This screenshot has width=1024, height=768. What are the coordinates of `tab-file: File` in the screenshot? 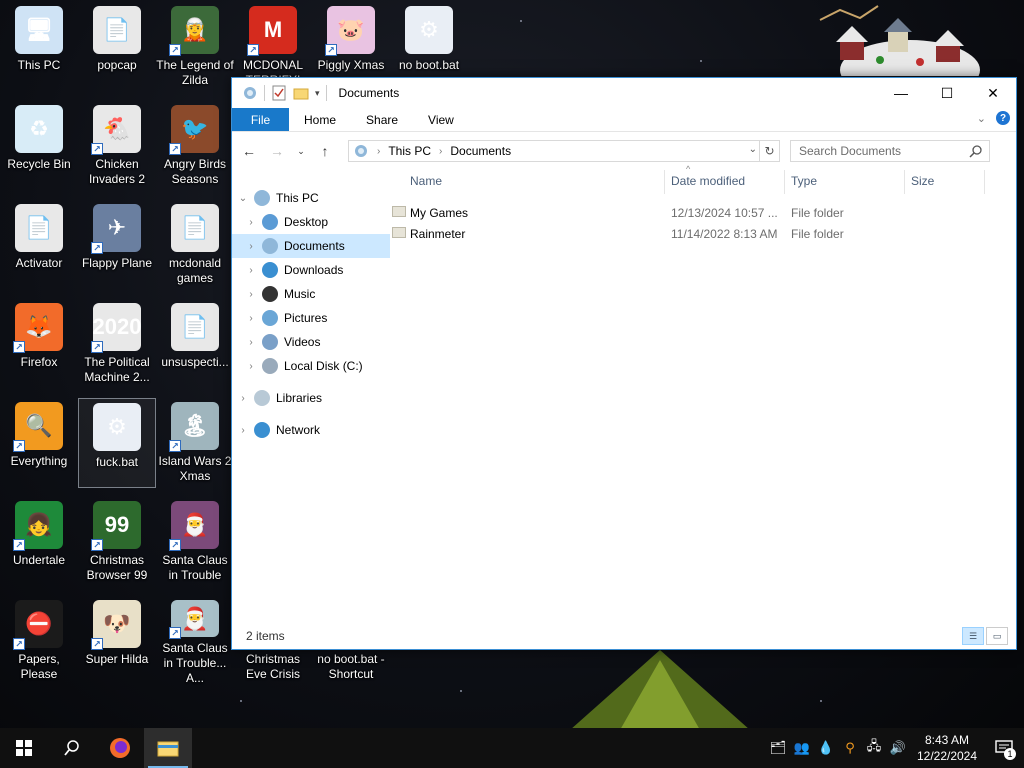 It's located at (260, 119).